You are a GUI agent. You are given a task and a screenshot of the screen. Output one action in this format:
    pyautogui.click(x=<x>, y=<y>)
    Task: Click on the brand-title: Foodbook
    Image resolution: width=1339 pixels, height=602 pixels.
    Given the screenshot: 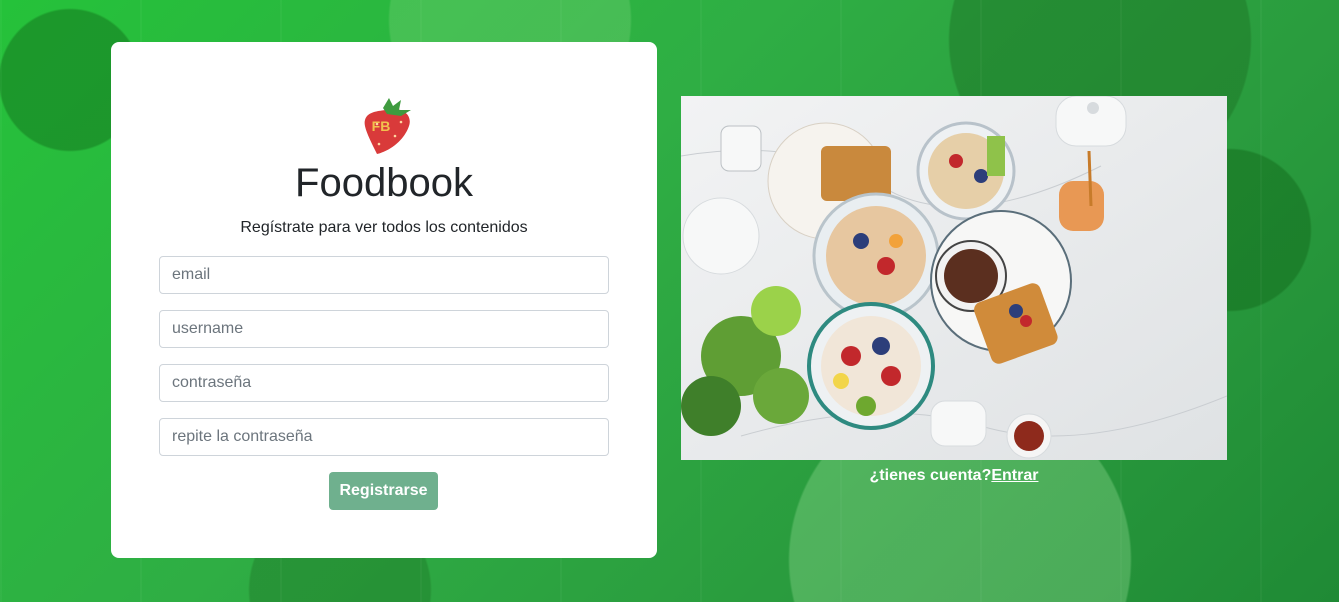 What is the action you would take?
    pyautogui.click(x=384, y=183)
    